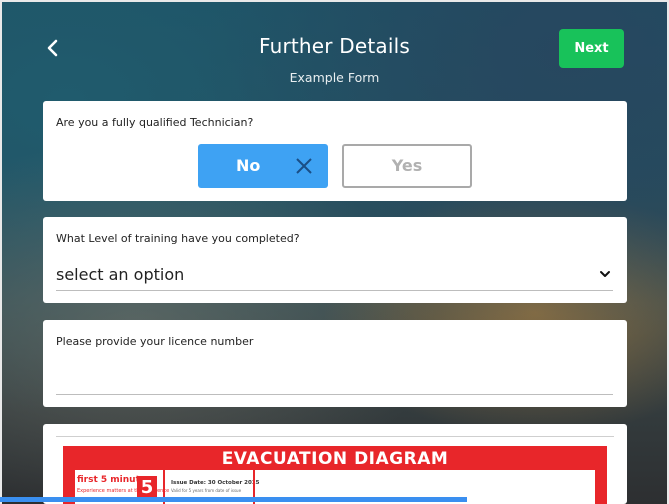  Describe the element at coordinates (334, 377) in the screenshot. I see `licence-number-input` at that location.